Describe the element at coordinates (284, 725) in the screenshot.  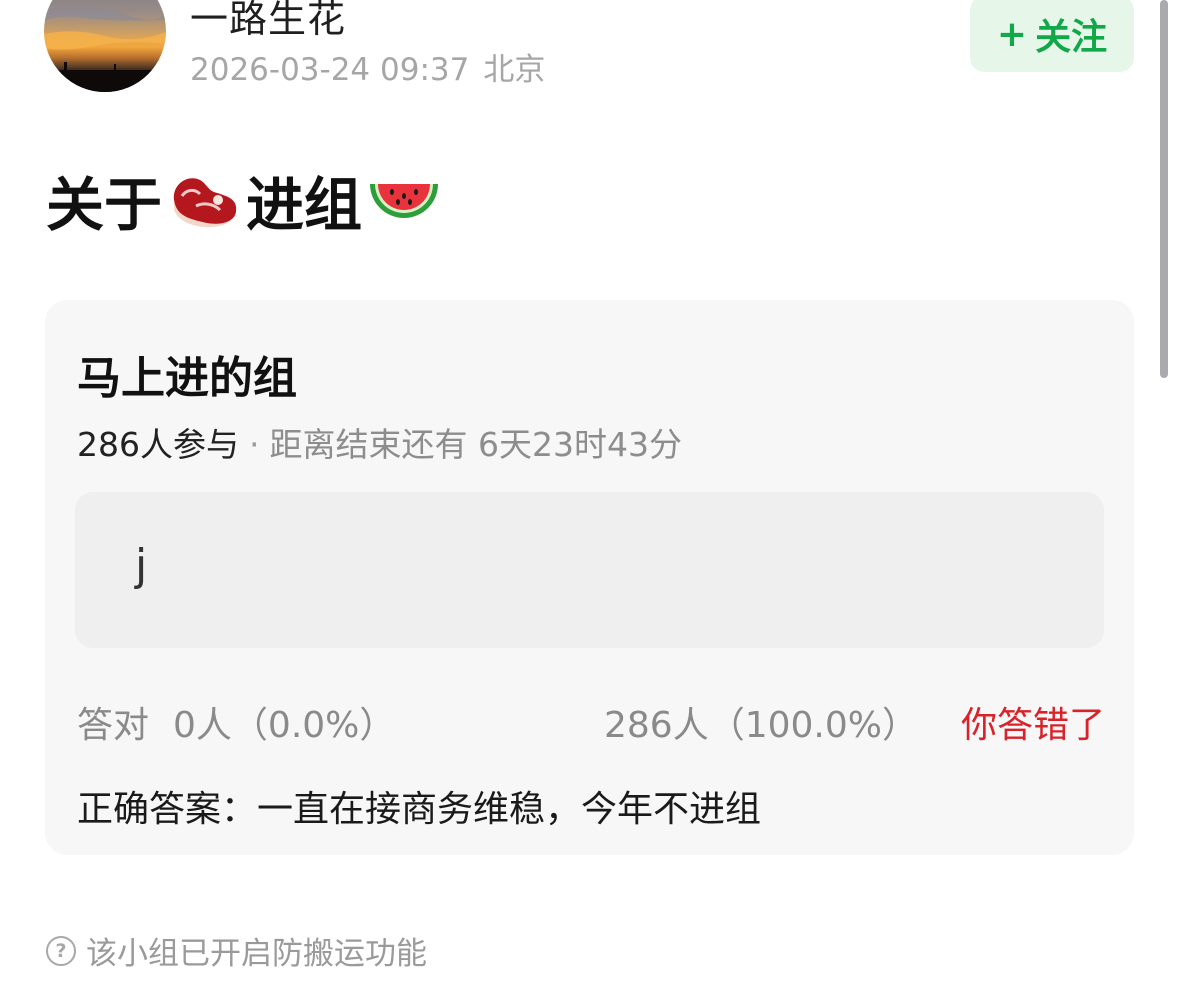
I see `correct-count: 0人（0.0%）` at that location.